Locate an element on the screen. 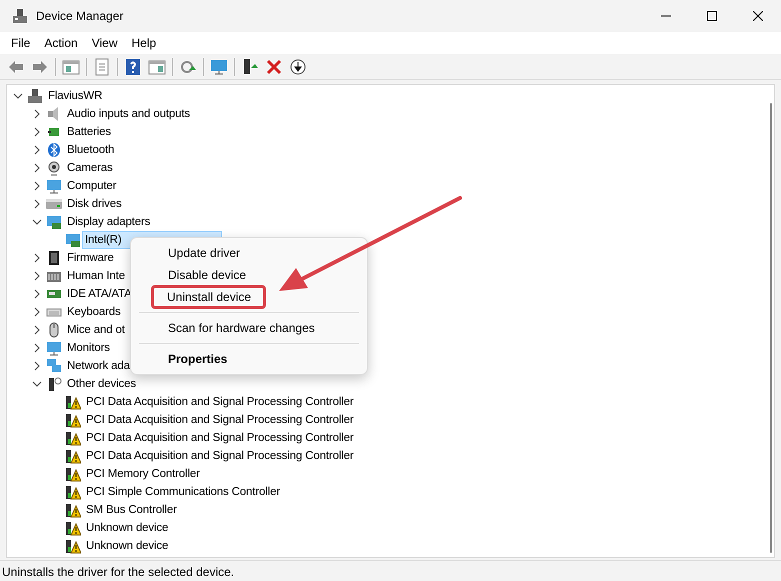 The height and width of the screenshot is (581, 781). tree-item: Network ada is located at coordinates (98, 366).